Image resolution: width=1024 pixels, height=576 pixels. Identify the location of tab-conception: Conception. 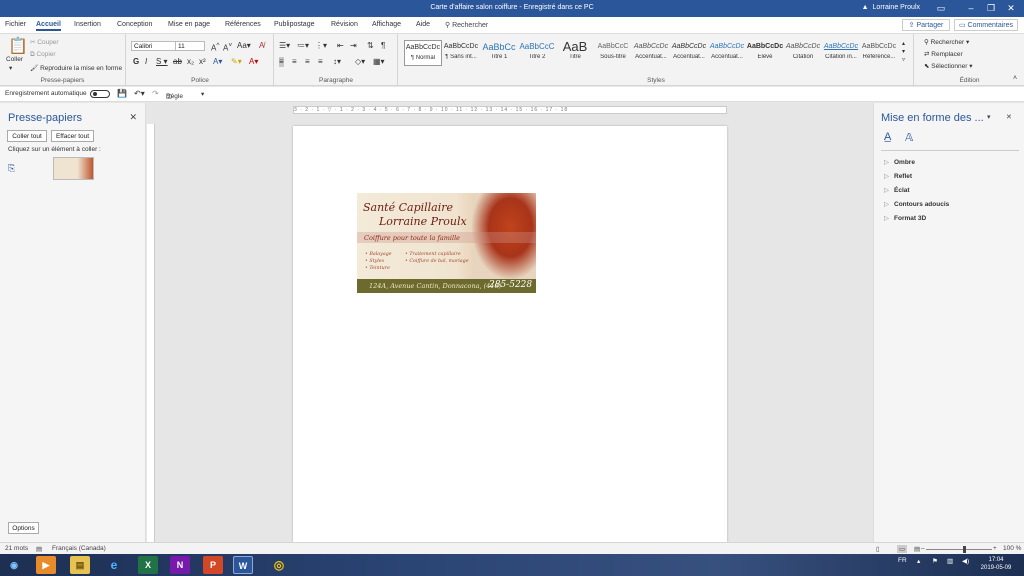
(134, 24).